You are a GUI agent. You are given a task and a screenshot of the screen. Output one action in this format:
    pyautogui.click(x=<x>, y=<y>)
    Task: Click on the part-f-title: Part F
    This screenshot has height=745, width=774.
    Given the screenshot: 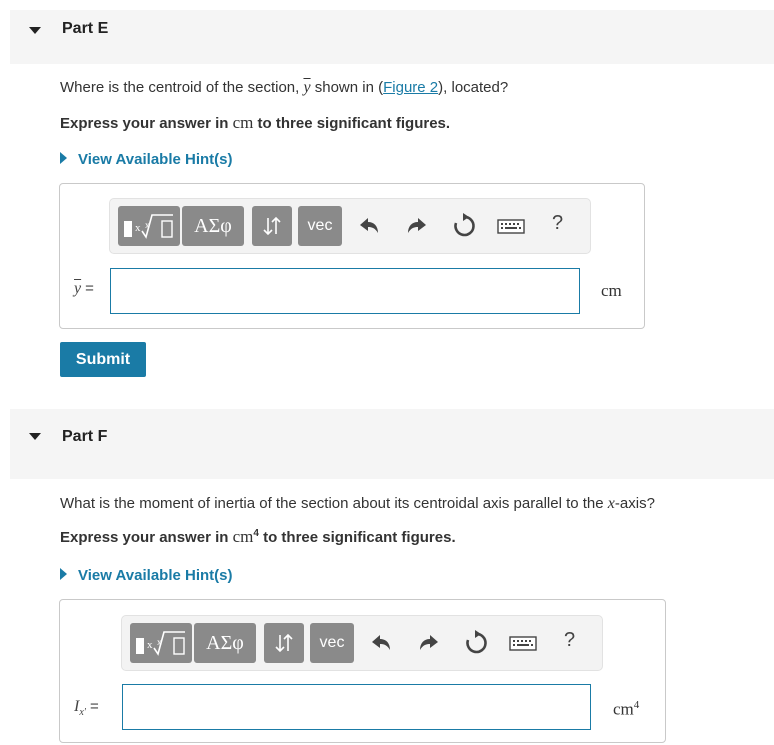 What is the action you would take?
    pyautogui.click(x=85, y=436)
    